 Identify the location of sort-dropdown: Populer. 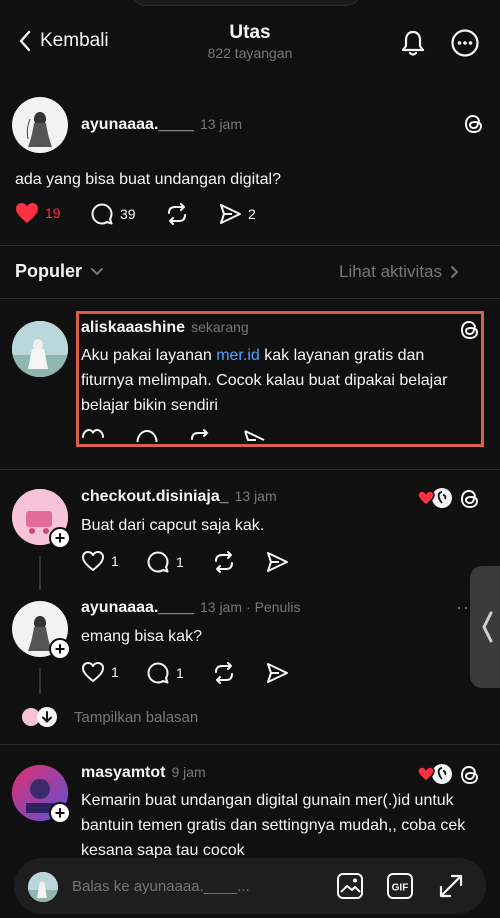
(59, 271).